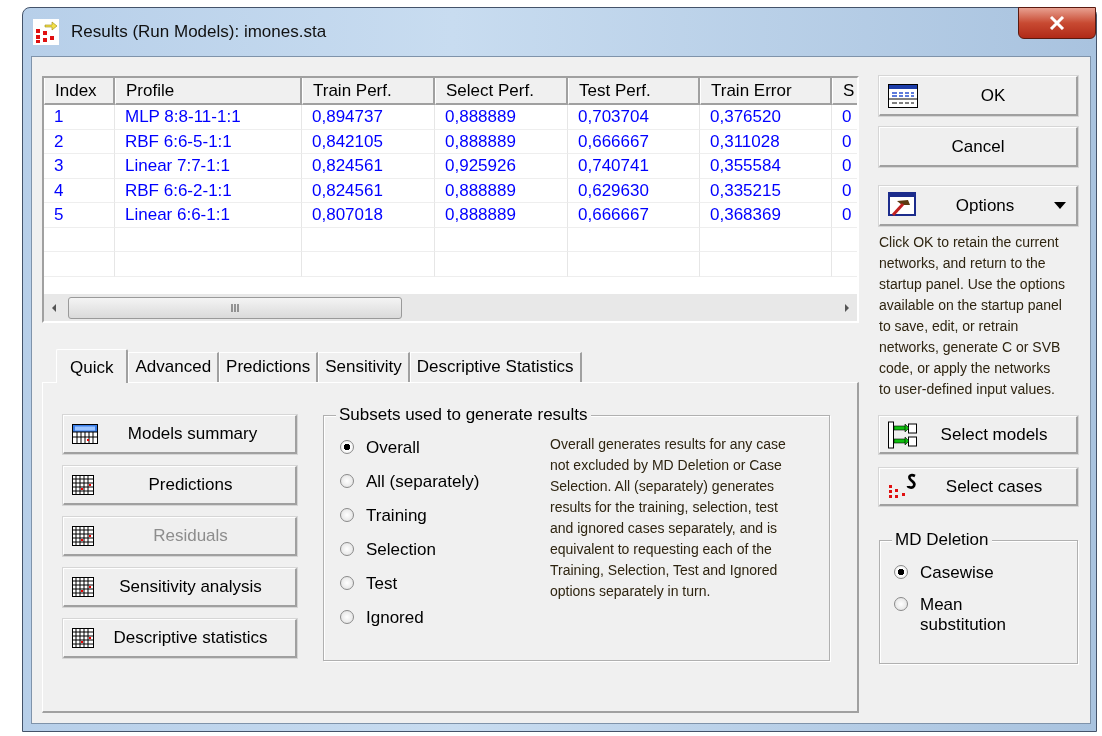  Describe the element at coordinates (978, 487) in the screenshot. I see `dialog-button: Select cases` at that location.